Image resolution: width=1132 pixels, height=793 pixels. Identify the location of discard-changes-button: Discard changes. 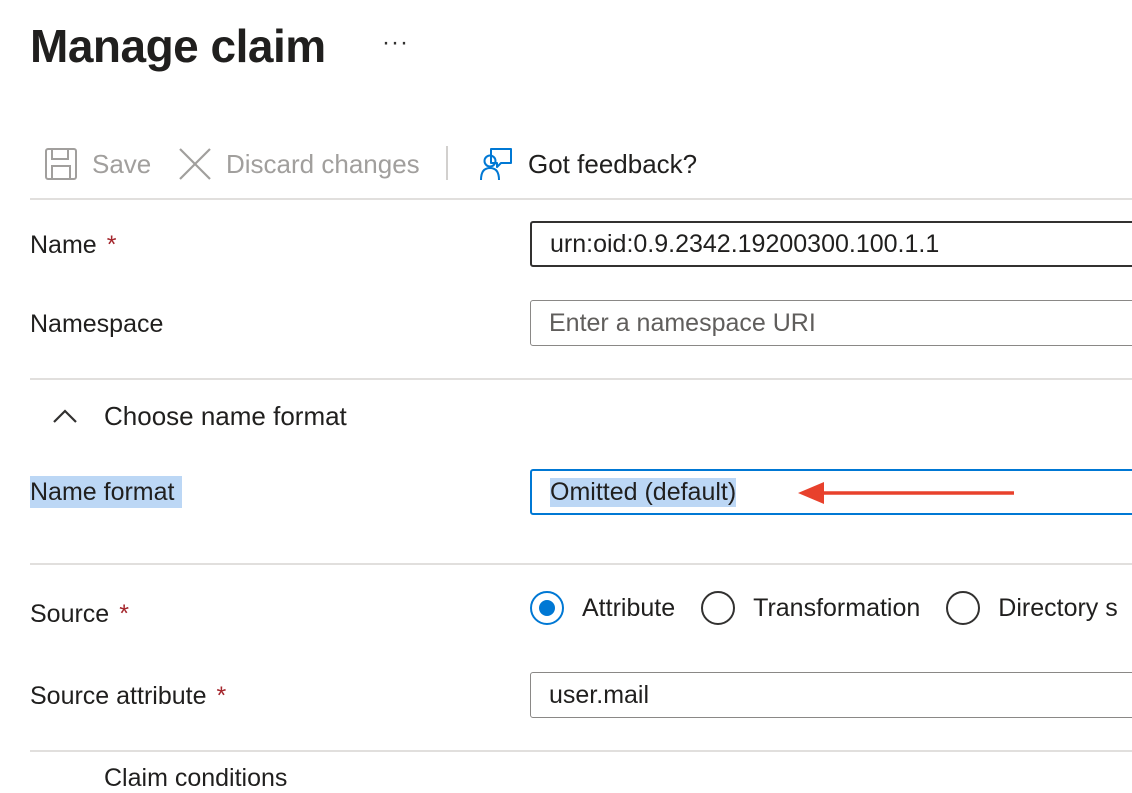
(299, 164).